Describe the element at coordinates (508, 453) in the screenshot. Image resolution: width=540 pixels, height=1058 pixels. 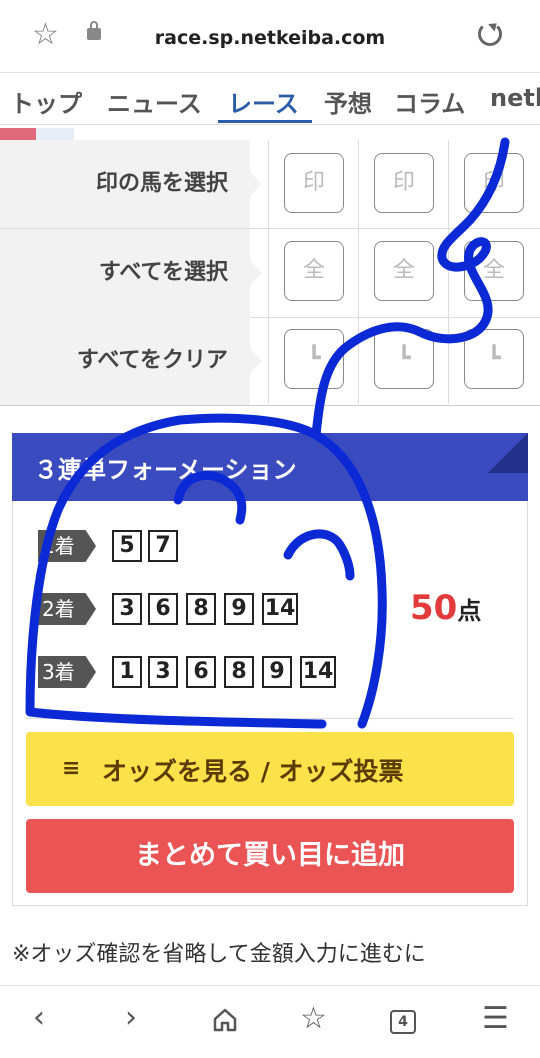
I see `header-corner` at that location.